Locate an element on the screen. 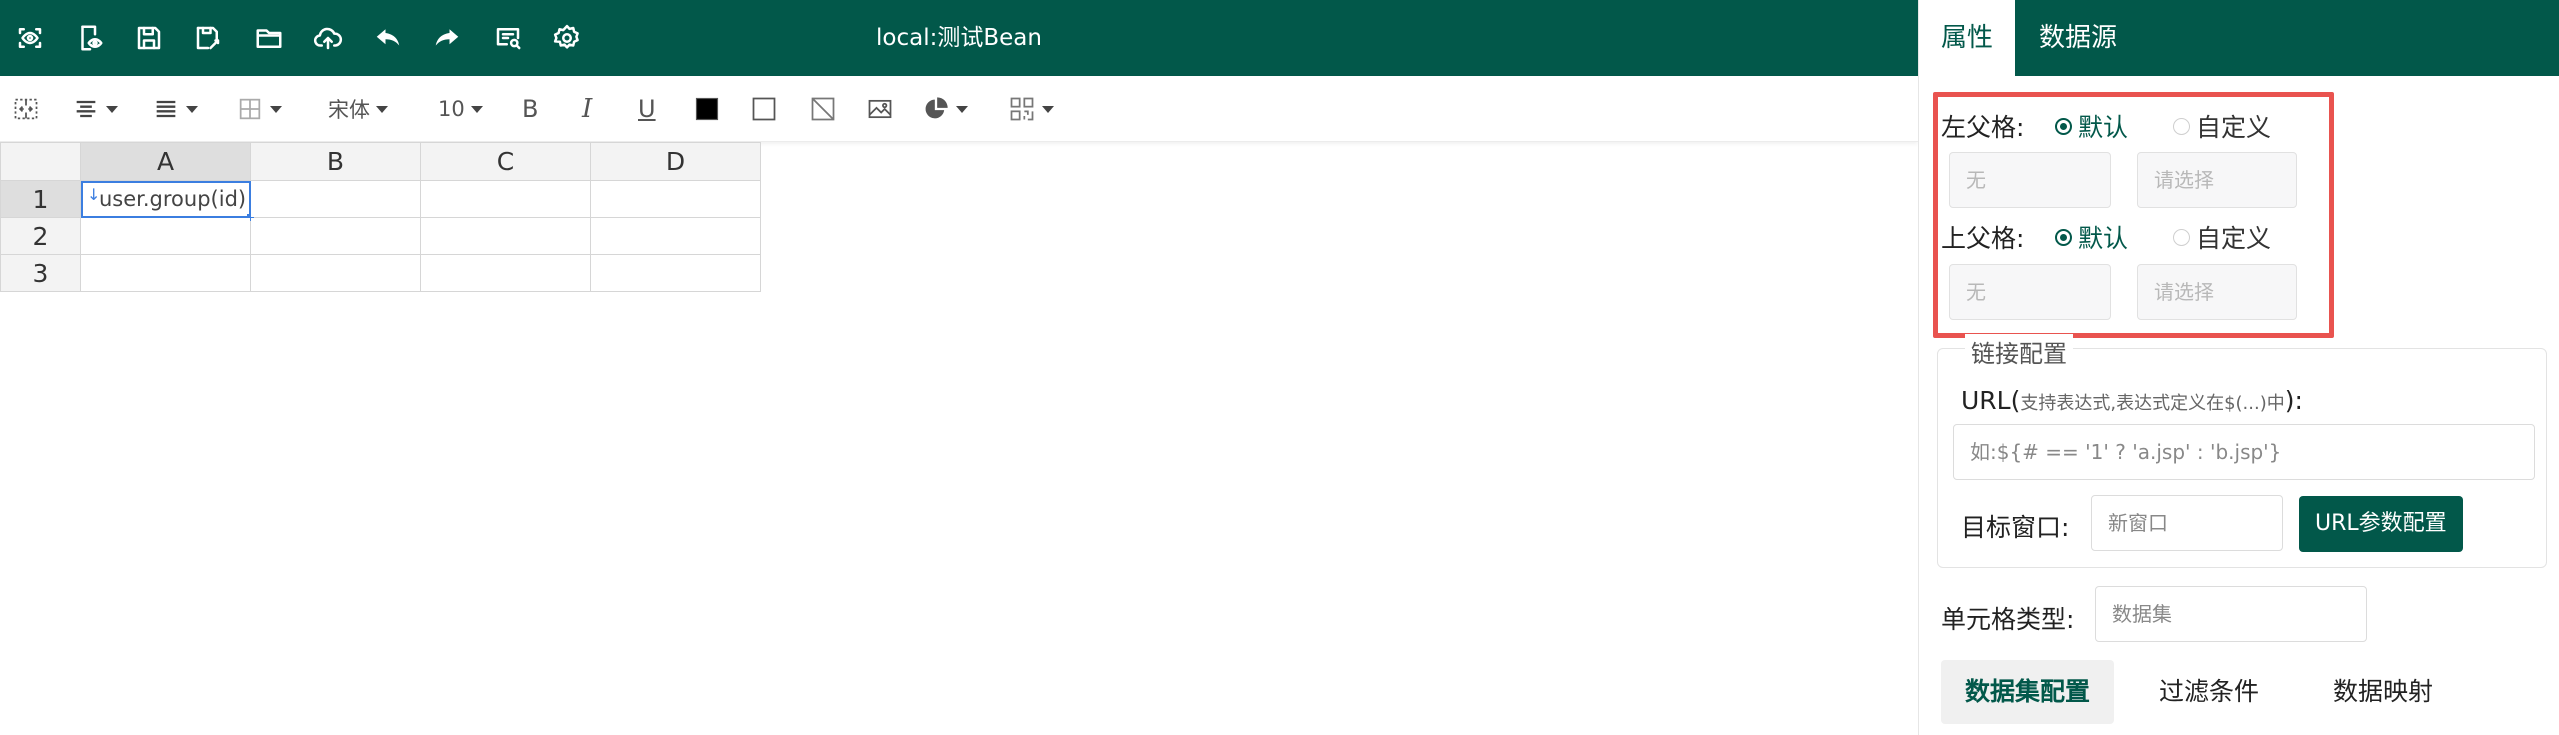 The image size is (2559, 735). background-color-icon is located at coordinates (764, 109).